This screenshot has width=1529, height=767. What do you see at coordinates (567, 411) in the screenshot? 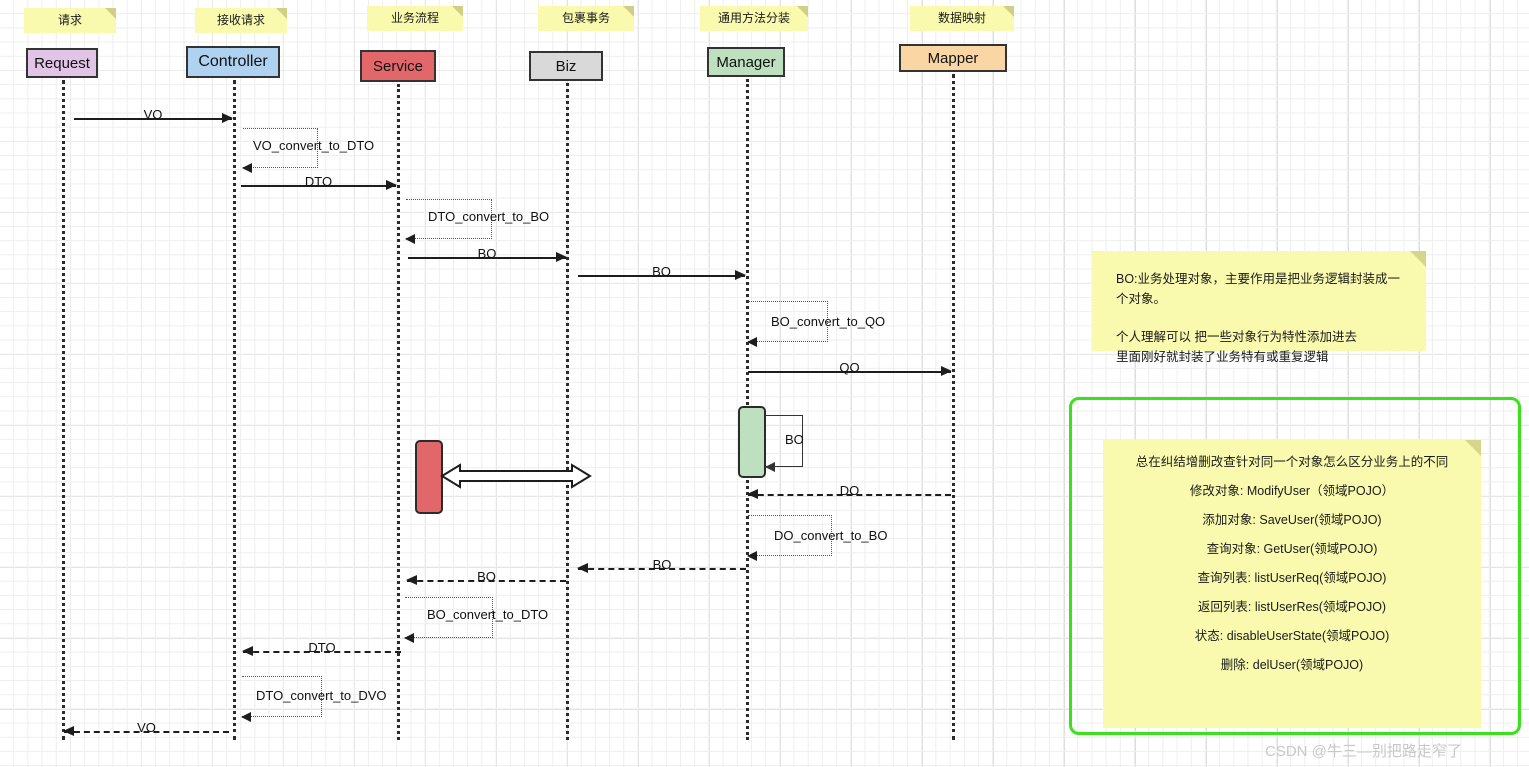
I see `lifeline-biz` at bounding box center [567, 411].